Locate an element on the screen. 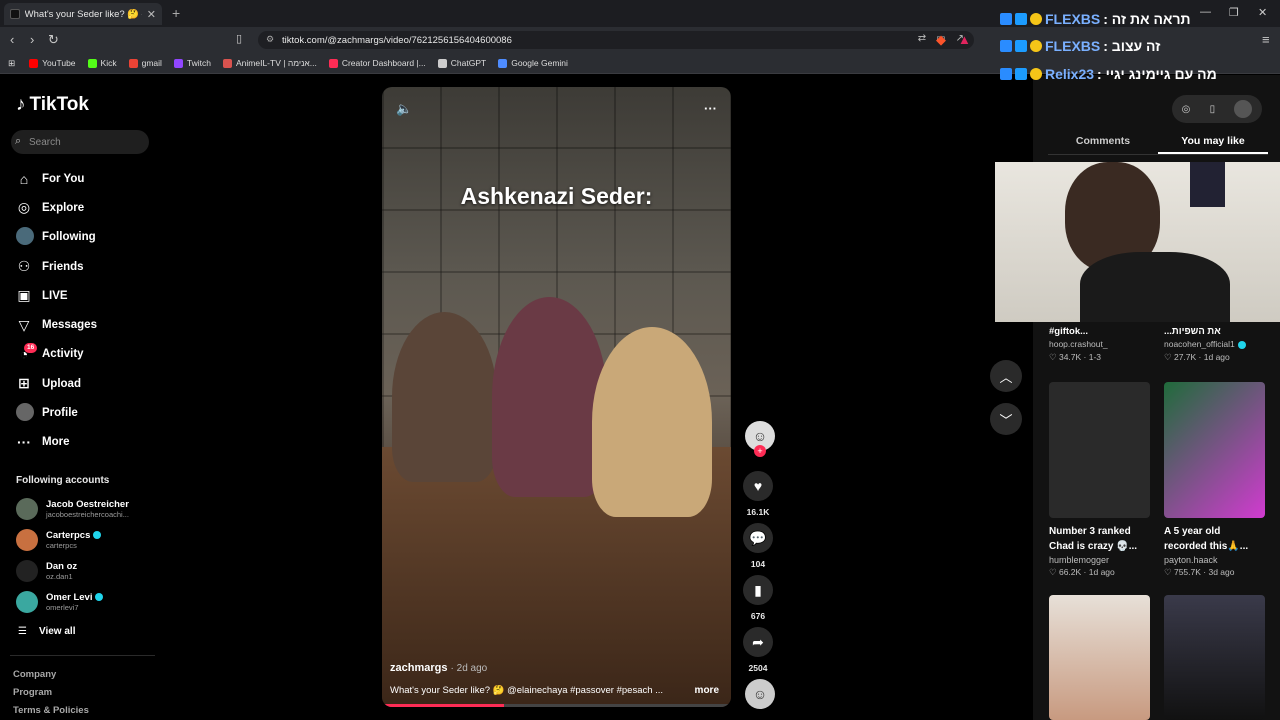 The image size is (1280, 720). streamer-webcam is located at coordinates (1137, 242).